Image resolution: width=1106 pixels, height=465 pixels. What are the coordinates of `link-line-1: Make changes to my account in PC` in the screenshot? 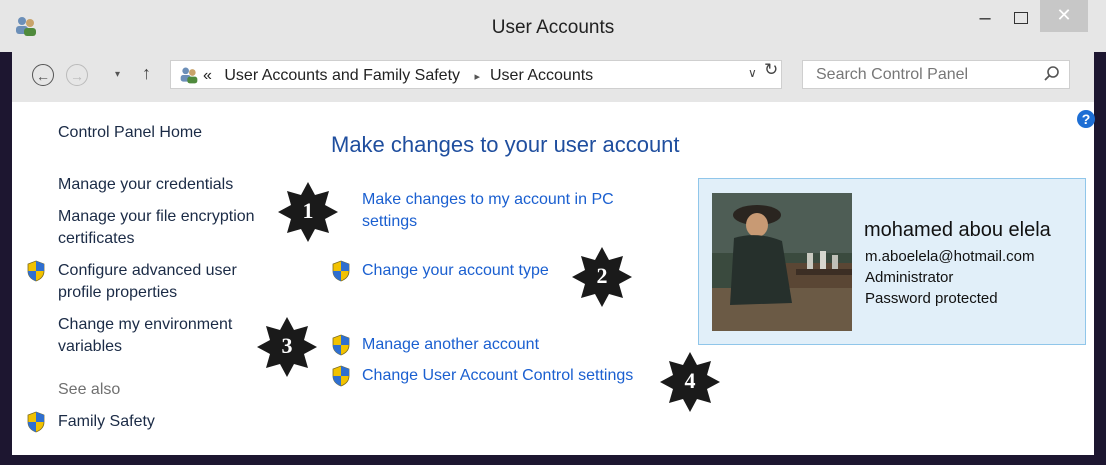 It's located at (488, 199).